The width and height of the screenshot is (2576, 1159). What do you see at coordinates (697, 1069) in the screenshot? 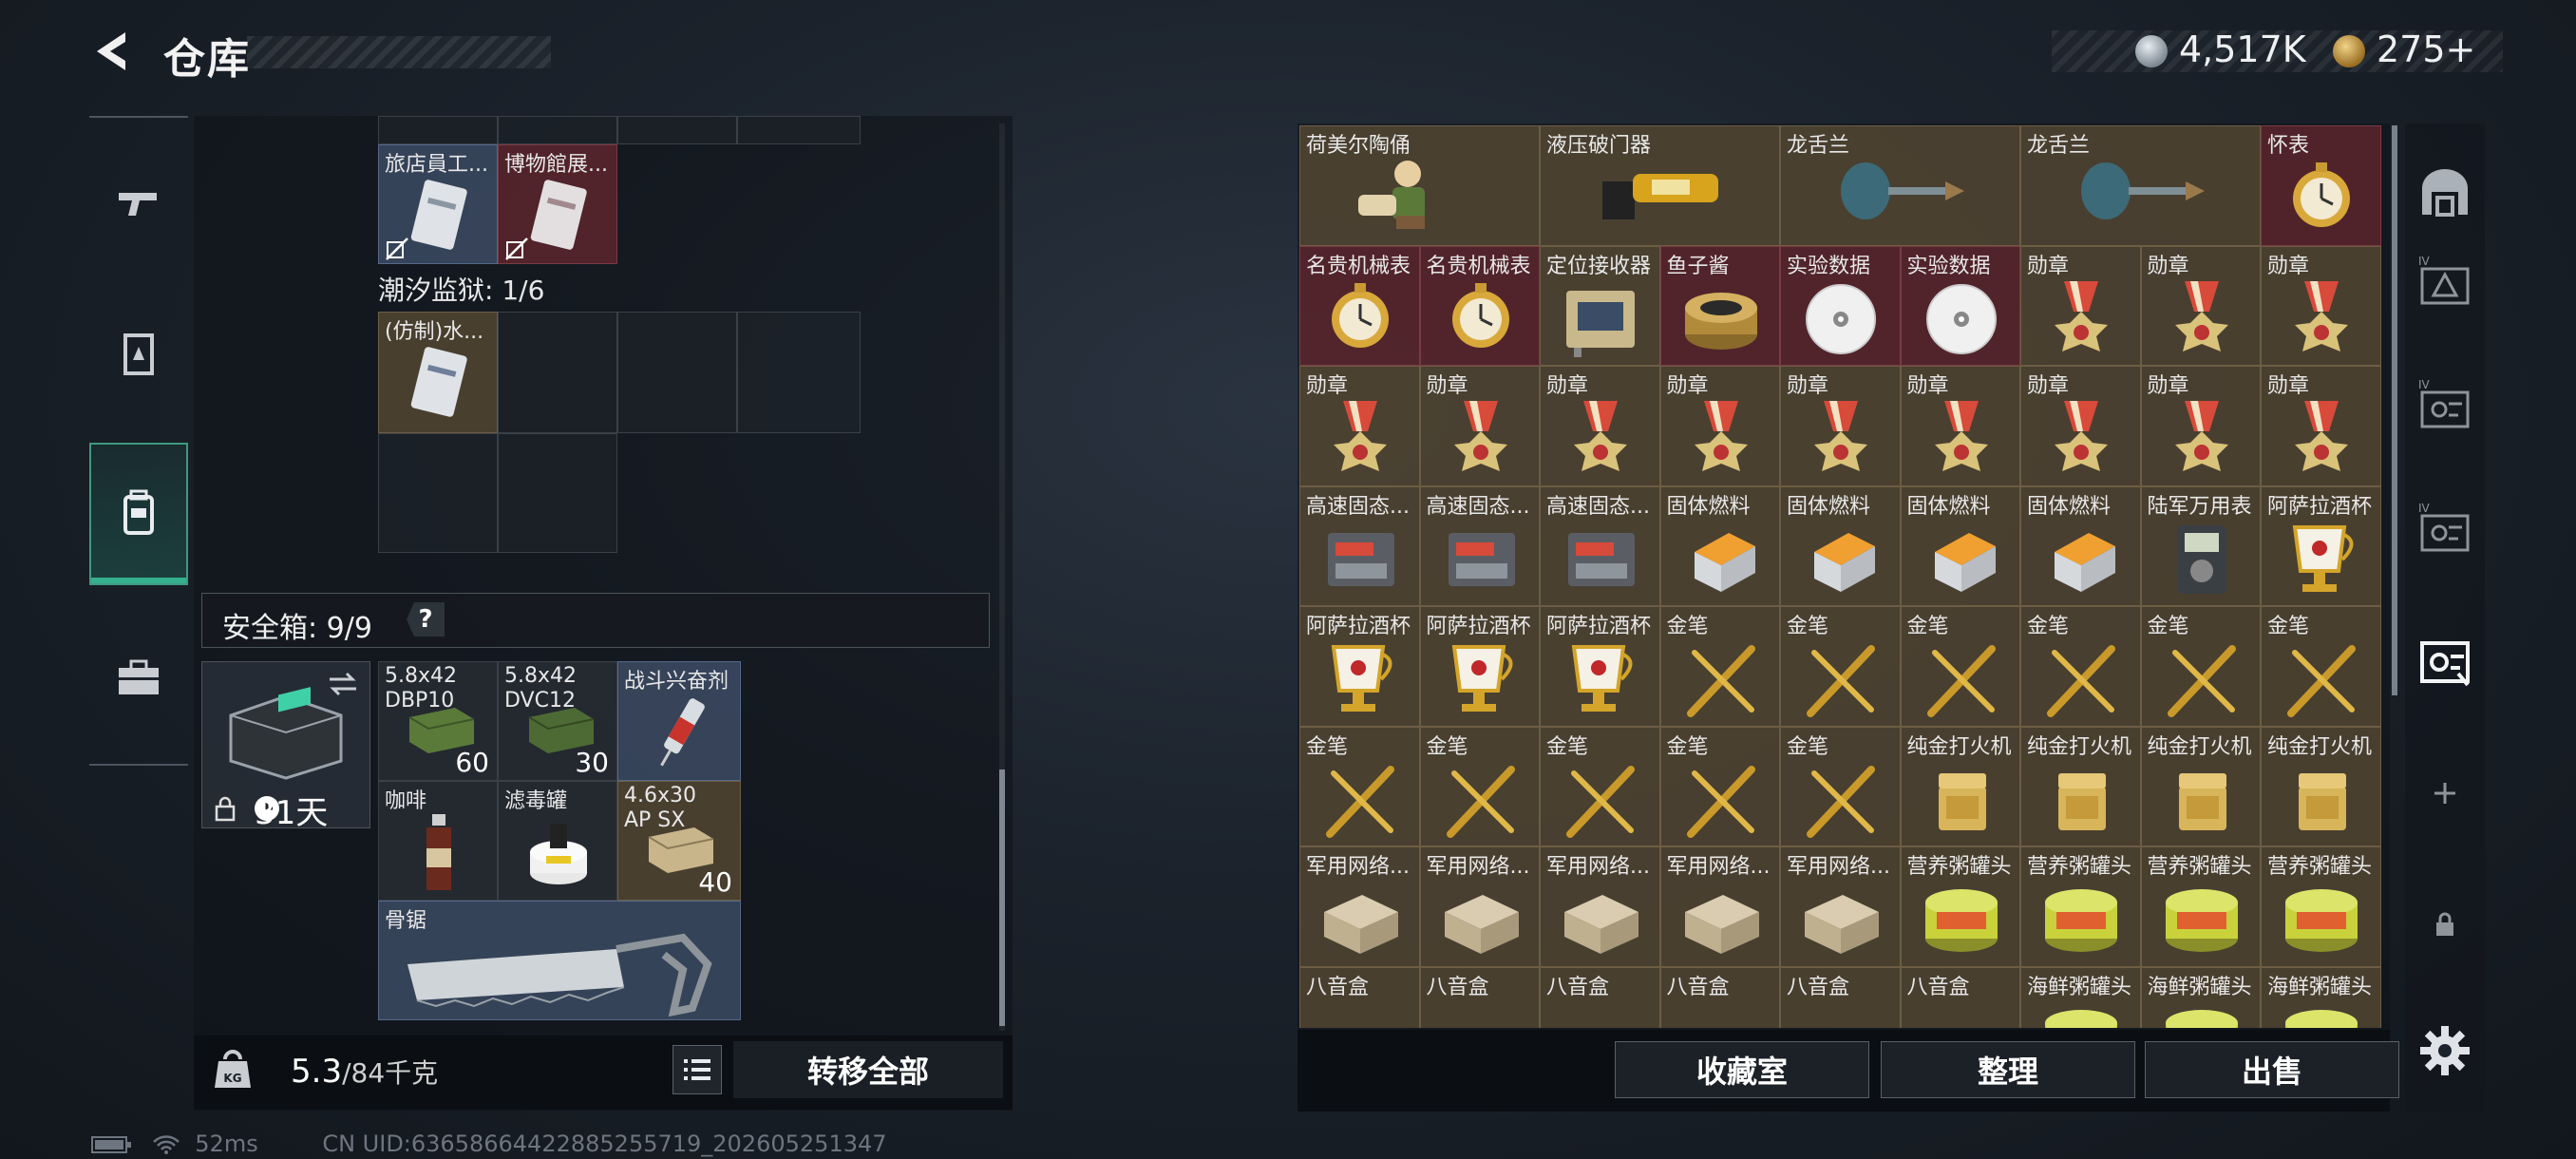
I see `list-view-button` at bounding box center [697, 1069].